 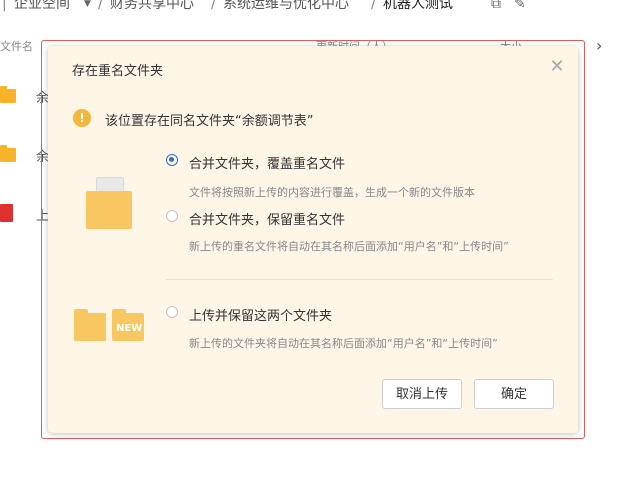 What do you see at coordinates (557, 67) in the screenshot?
I see `close-icon: ✕` at bounding box center [557, 67].